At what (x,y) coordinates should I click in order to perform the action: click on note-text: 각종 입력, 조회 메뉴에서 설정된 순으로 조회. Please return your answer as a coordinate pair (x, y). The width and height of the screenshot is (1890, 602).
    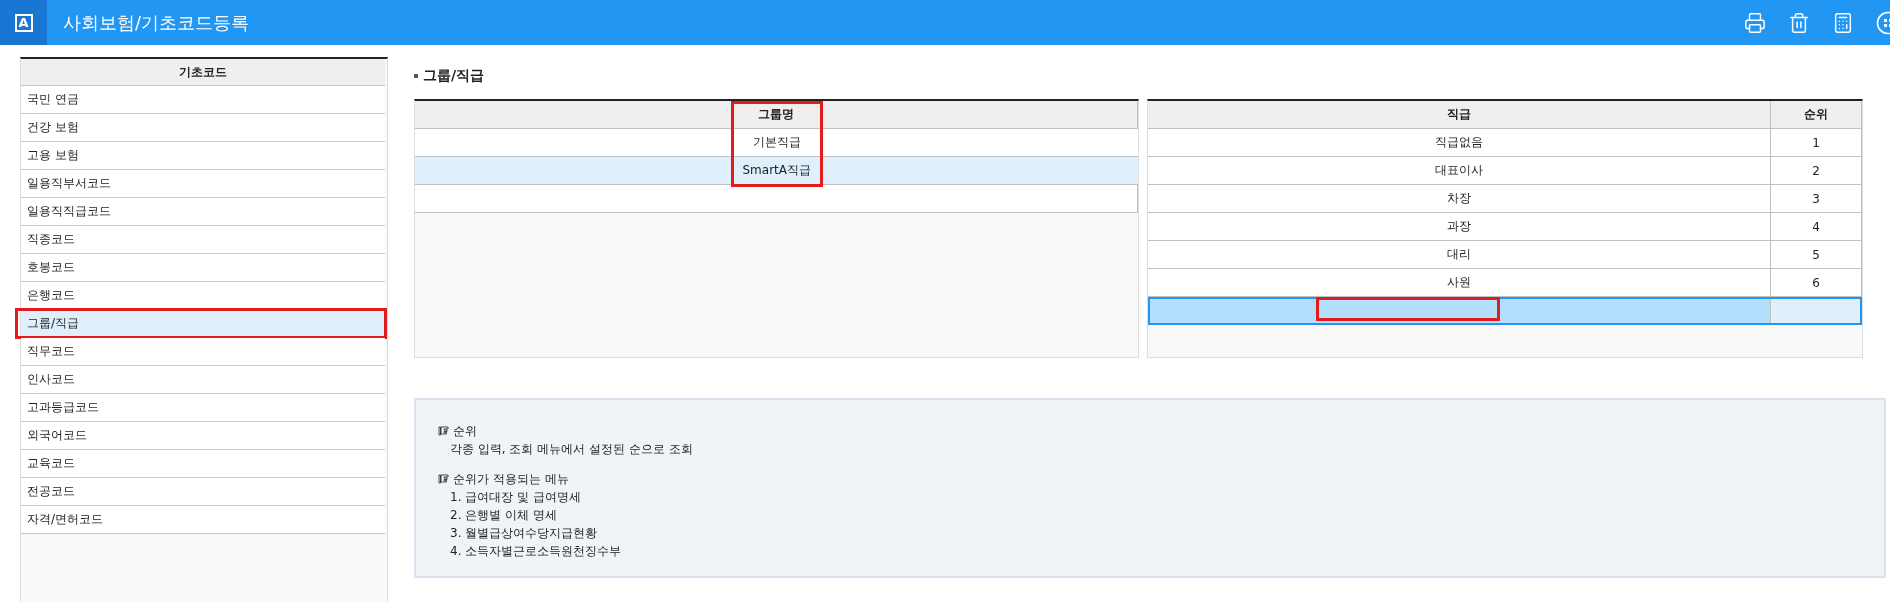
    Looking at the image, I should click on (571, 449).